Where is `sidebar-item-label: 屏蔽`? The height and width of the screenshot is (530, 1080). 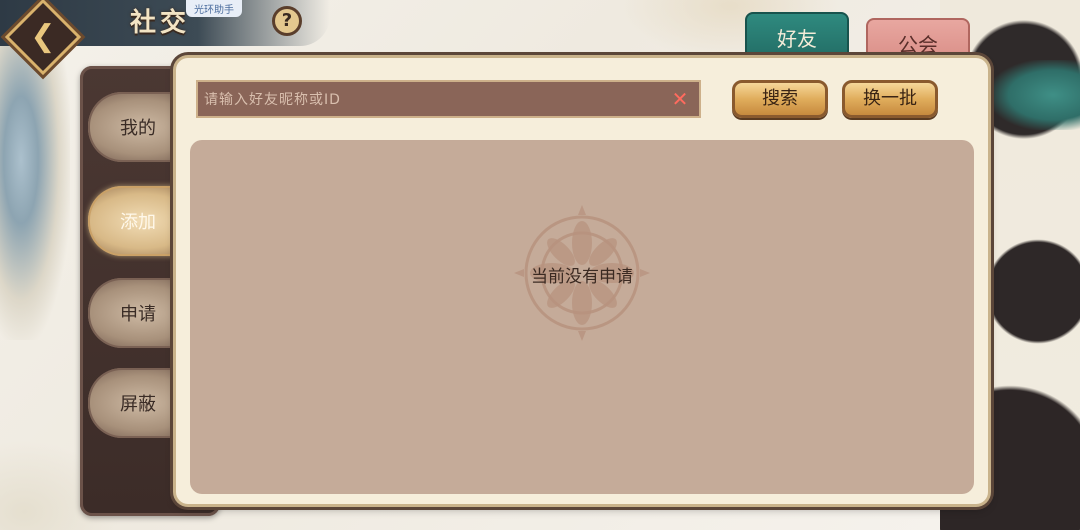
sidebar-item-label: 屏蔽 is located at coordinates (138, 404).